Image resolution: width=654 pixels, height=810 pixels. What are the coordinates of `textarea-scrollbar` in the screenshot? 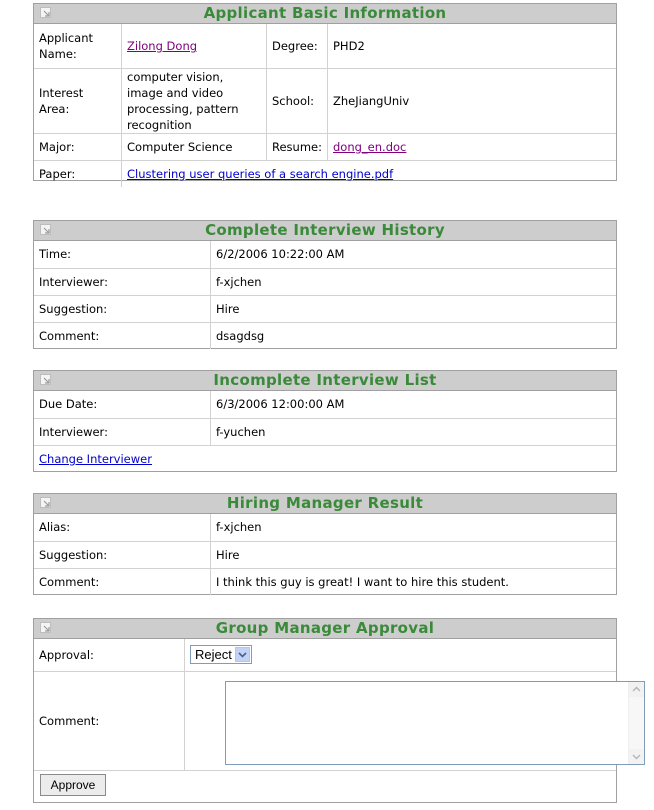 It's located at (636, 723).